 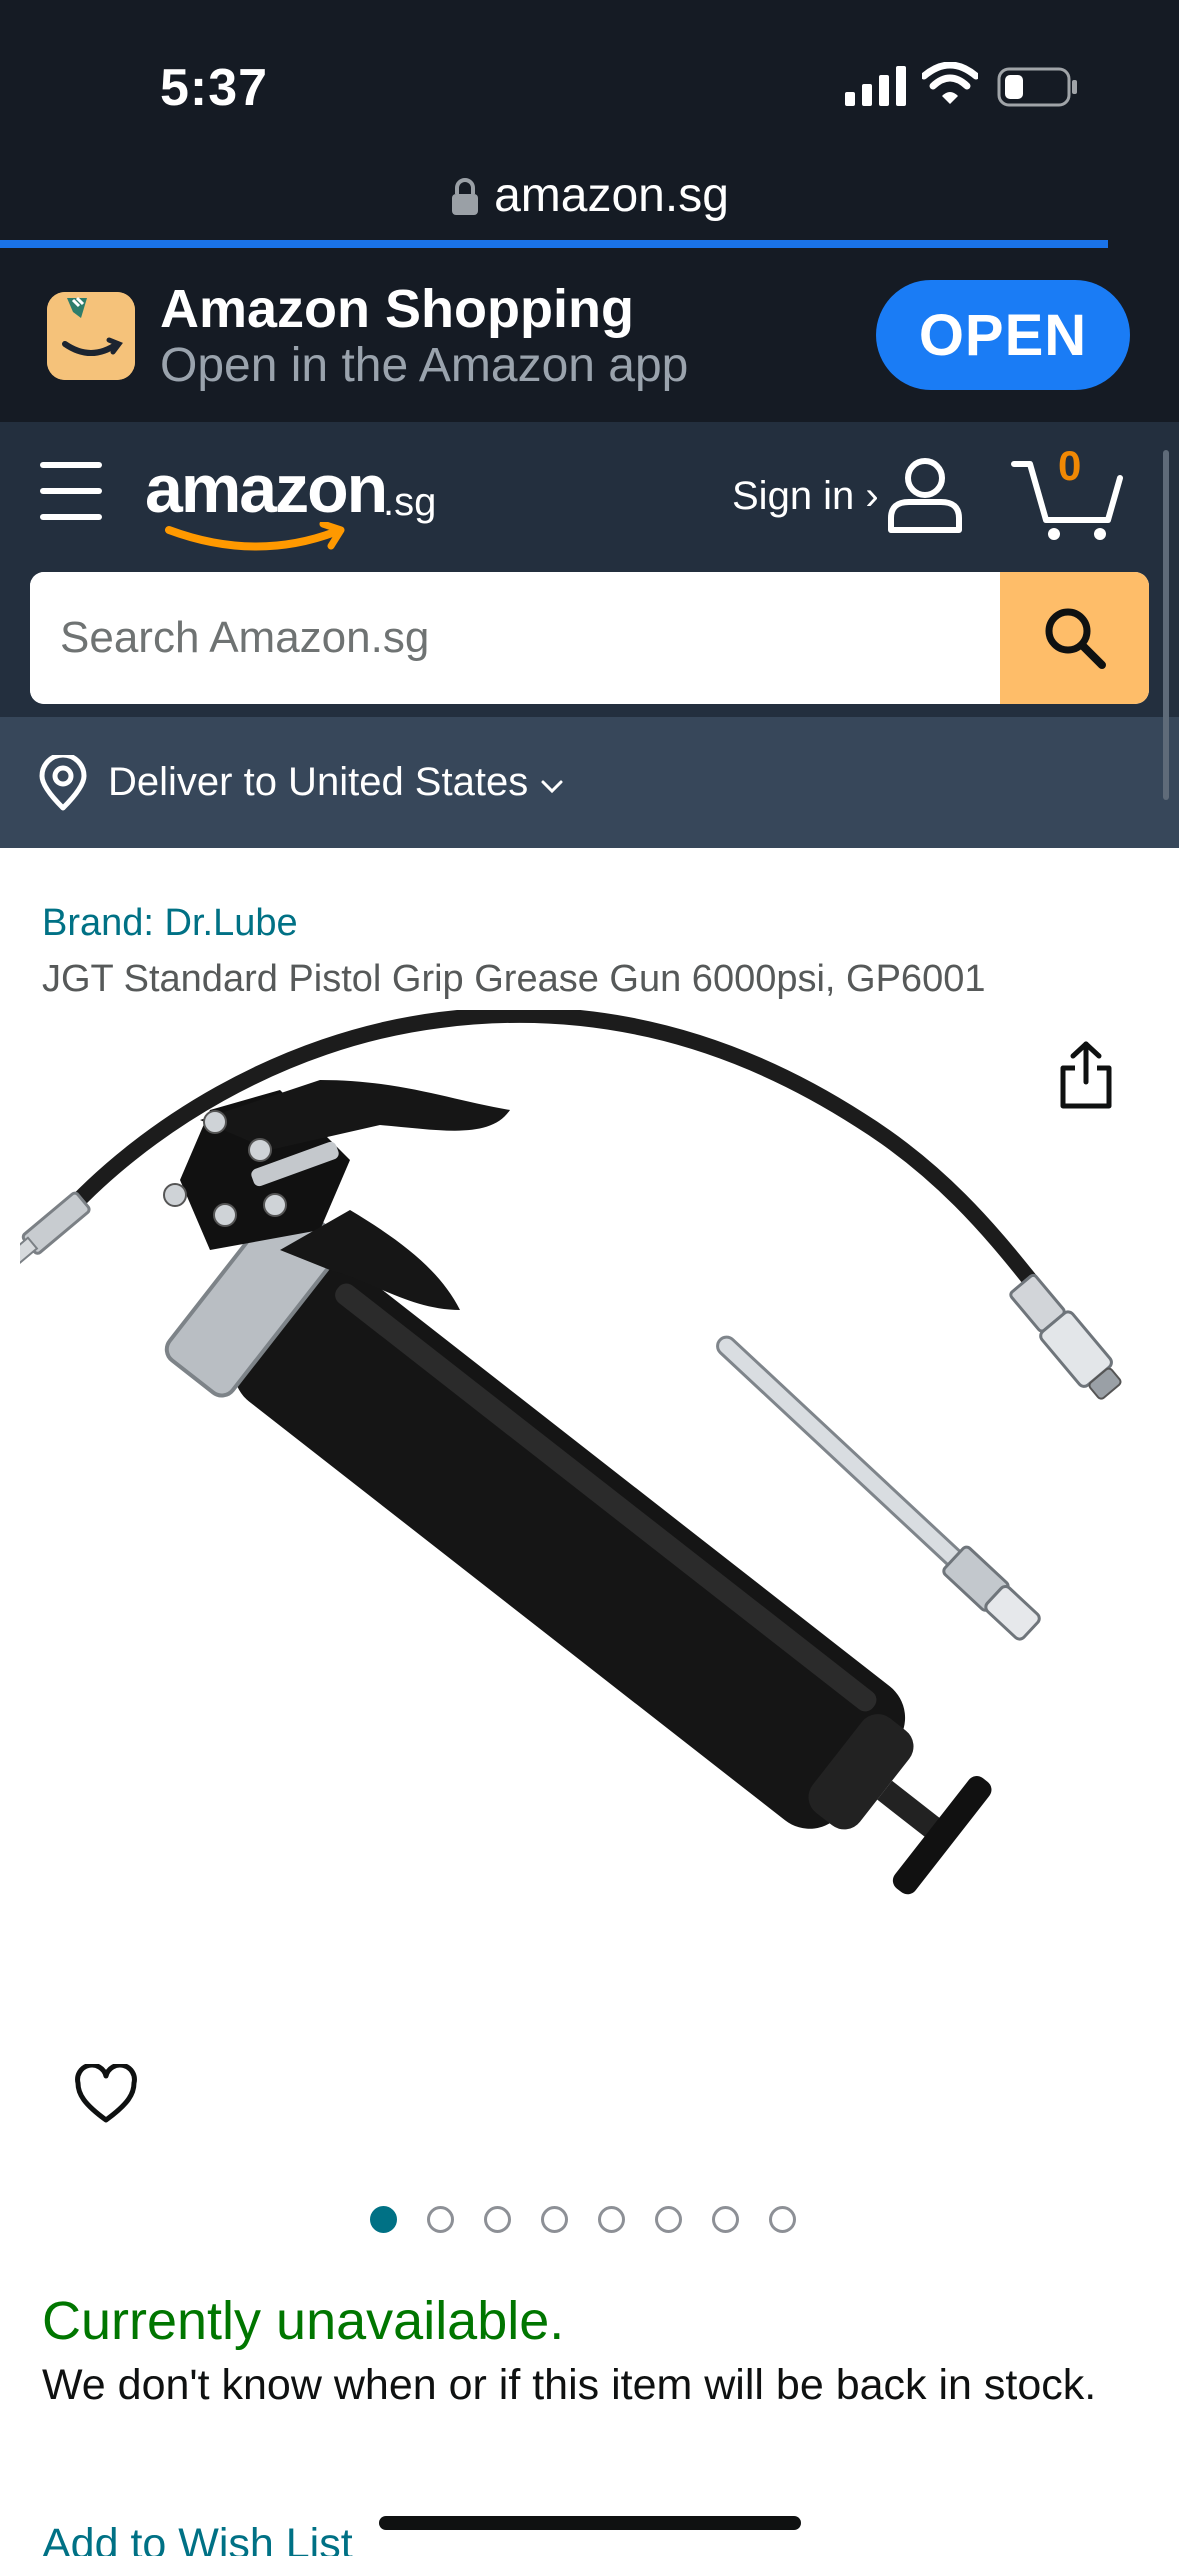 I want to click on browser-chrome: 5:37 amazon.sg, so click(x=589, y=129).